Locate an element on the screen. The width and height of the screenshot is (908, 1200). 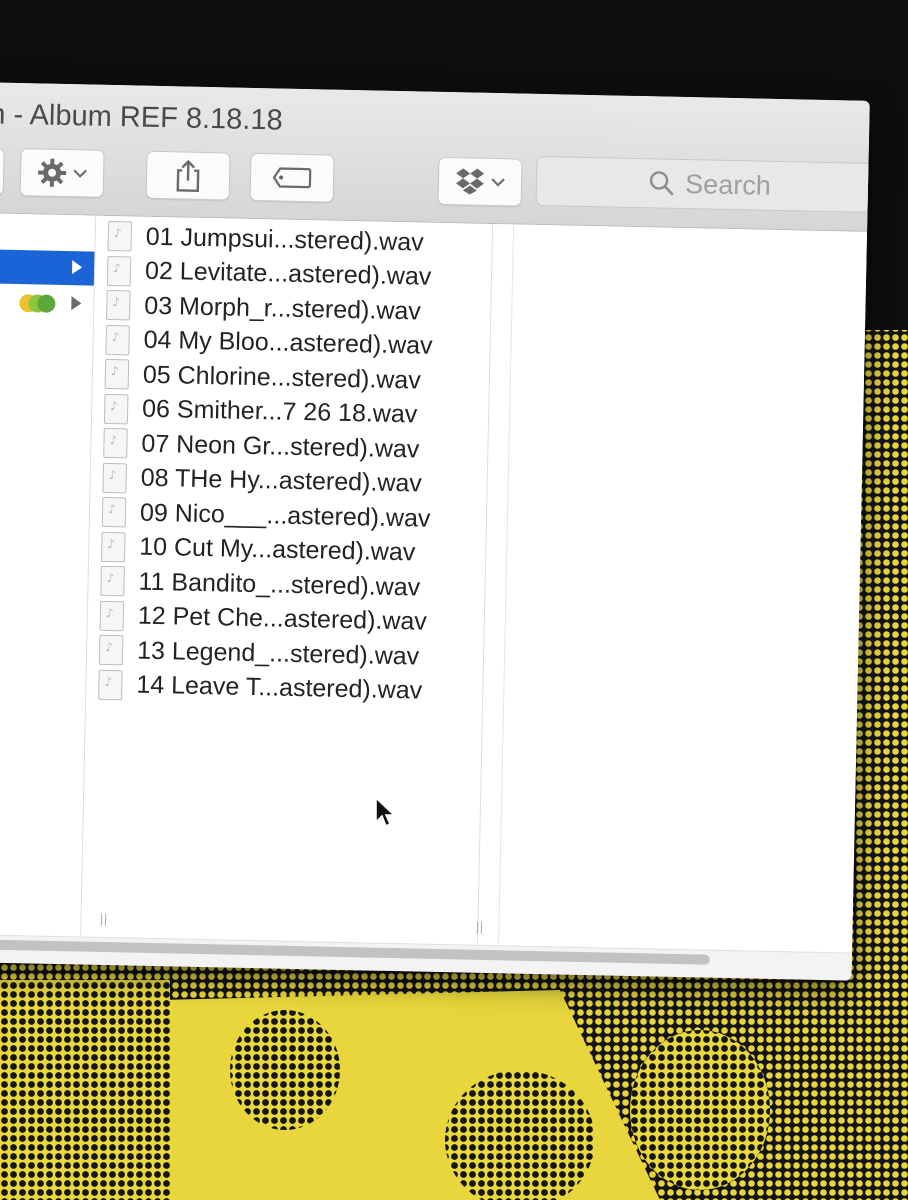
dropbox-icon is located at coordinates (470, 181).